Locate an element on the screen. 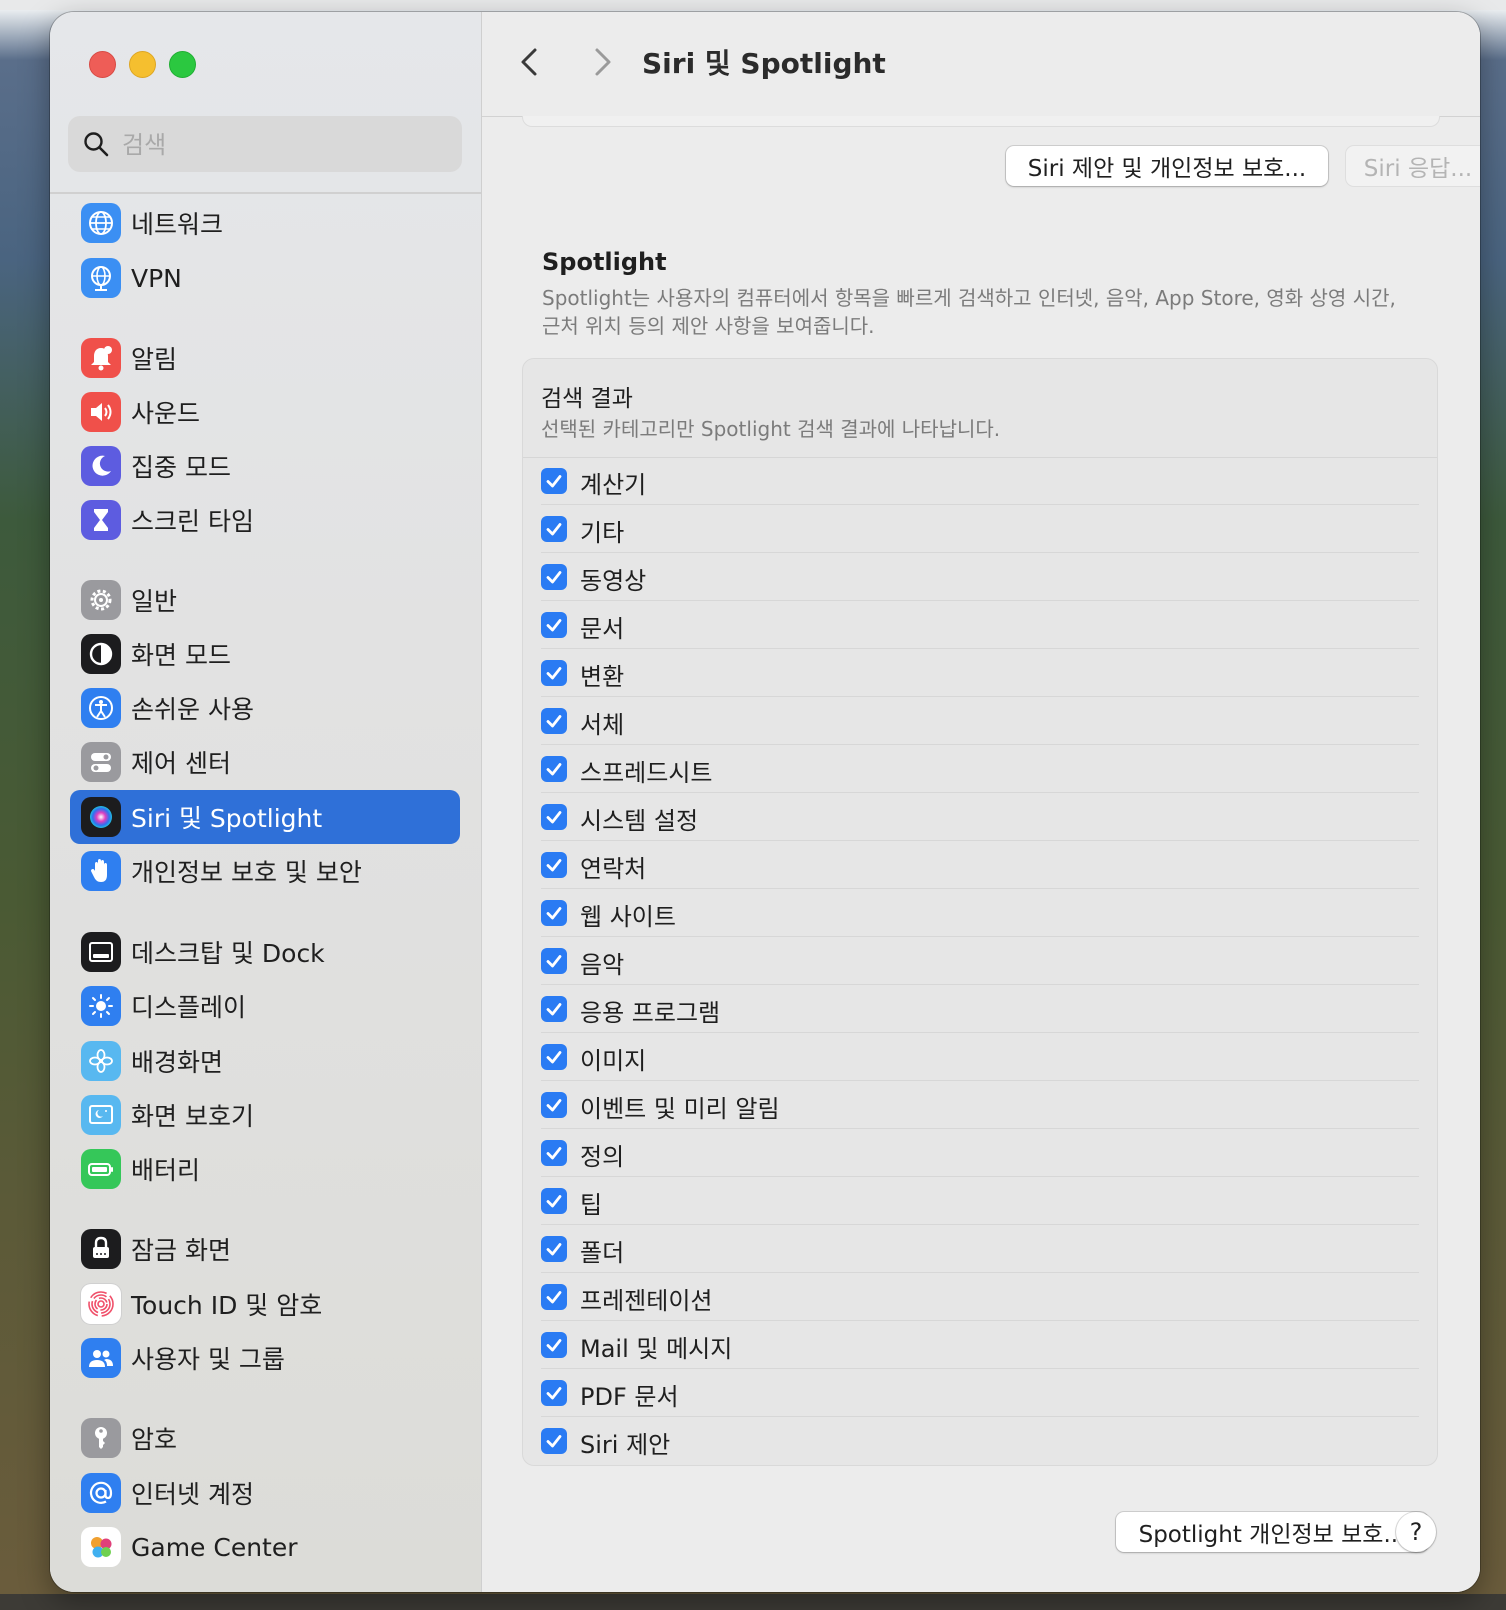  category-label: 프레젠테이션 is located at coordinates (646, 1301).